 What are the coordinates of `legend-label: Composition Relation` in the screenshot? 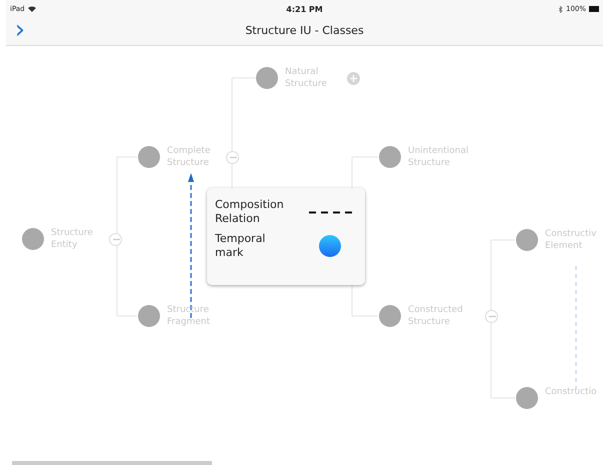 It's located at (250, 212).